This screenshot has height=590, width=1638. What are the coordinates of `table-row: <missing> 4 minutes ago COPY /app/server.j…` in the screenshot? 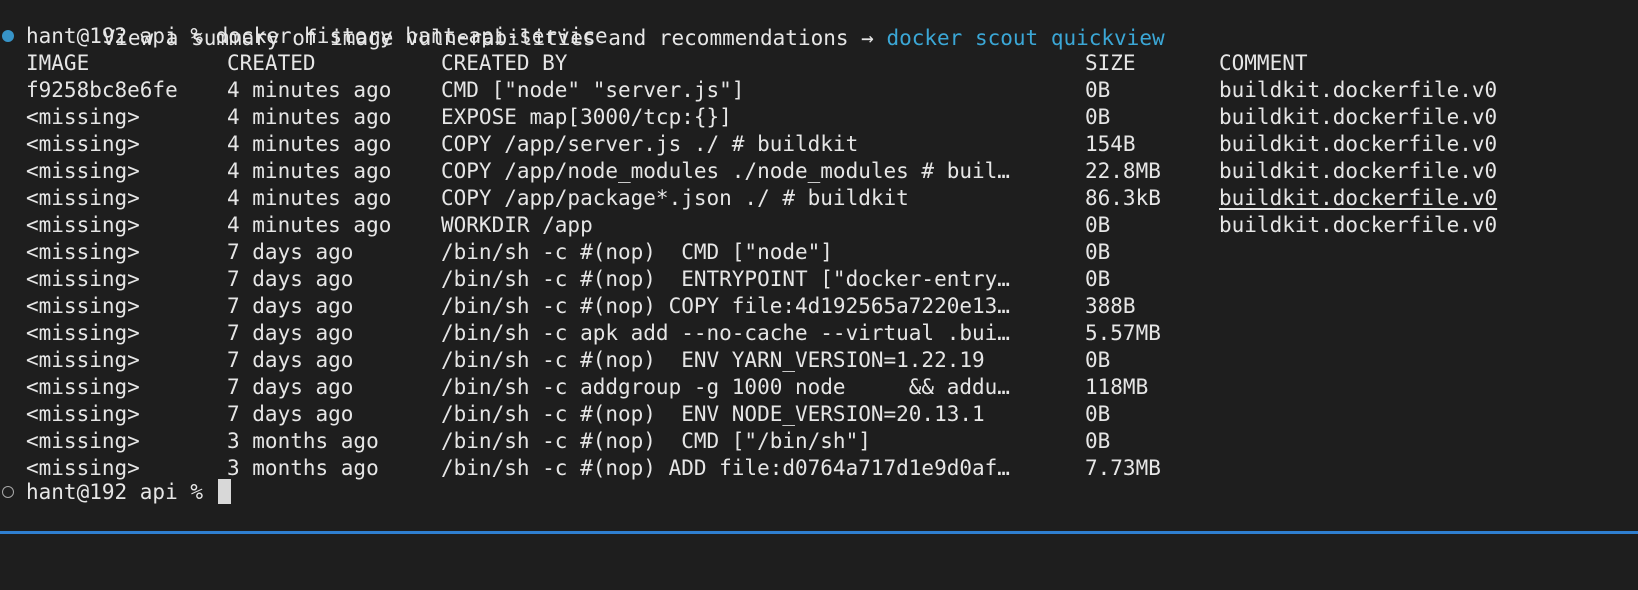 It's located at (819, 144).